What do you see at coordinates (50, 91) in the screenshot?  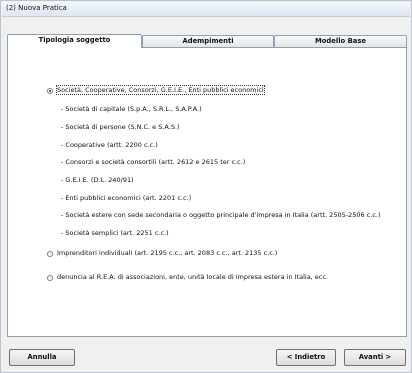 I see `radio-societa` at bounding box center [50, 91].